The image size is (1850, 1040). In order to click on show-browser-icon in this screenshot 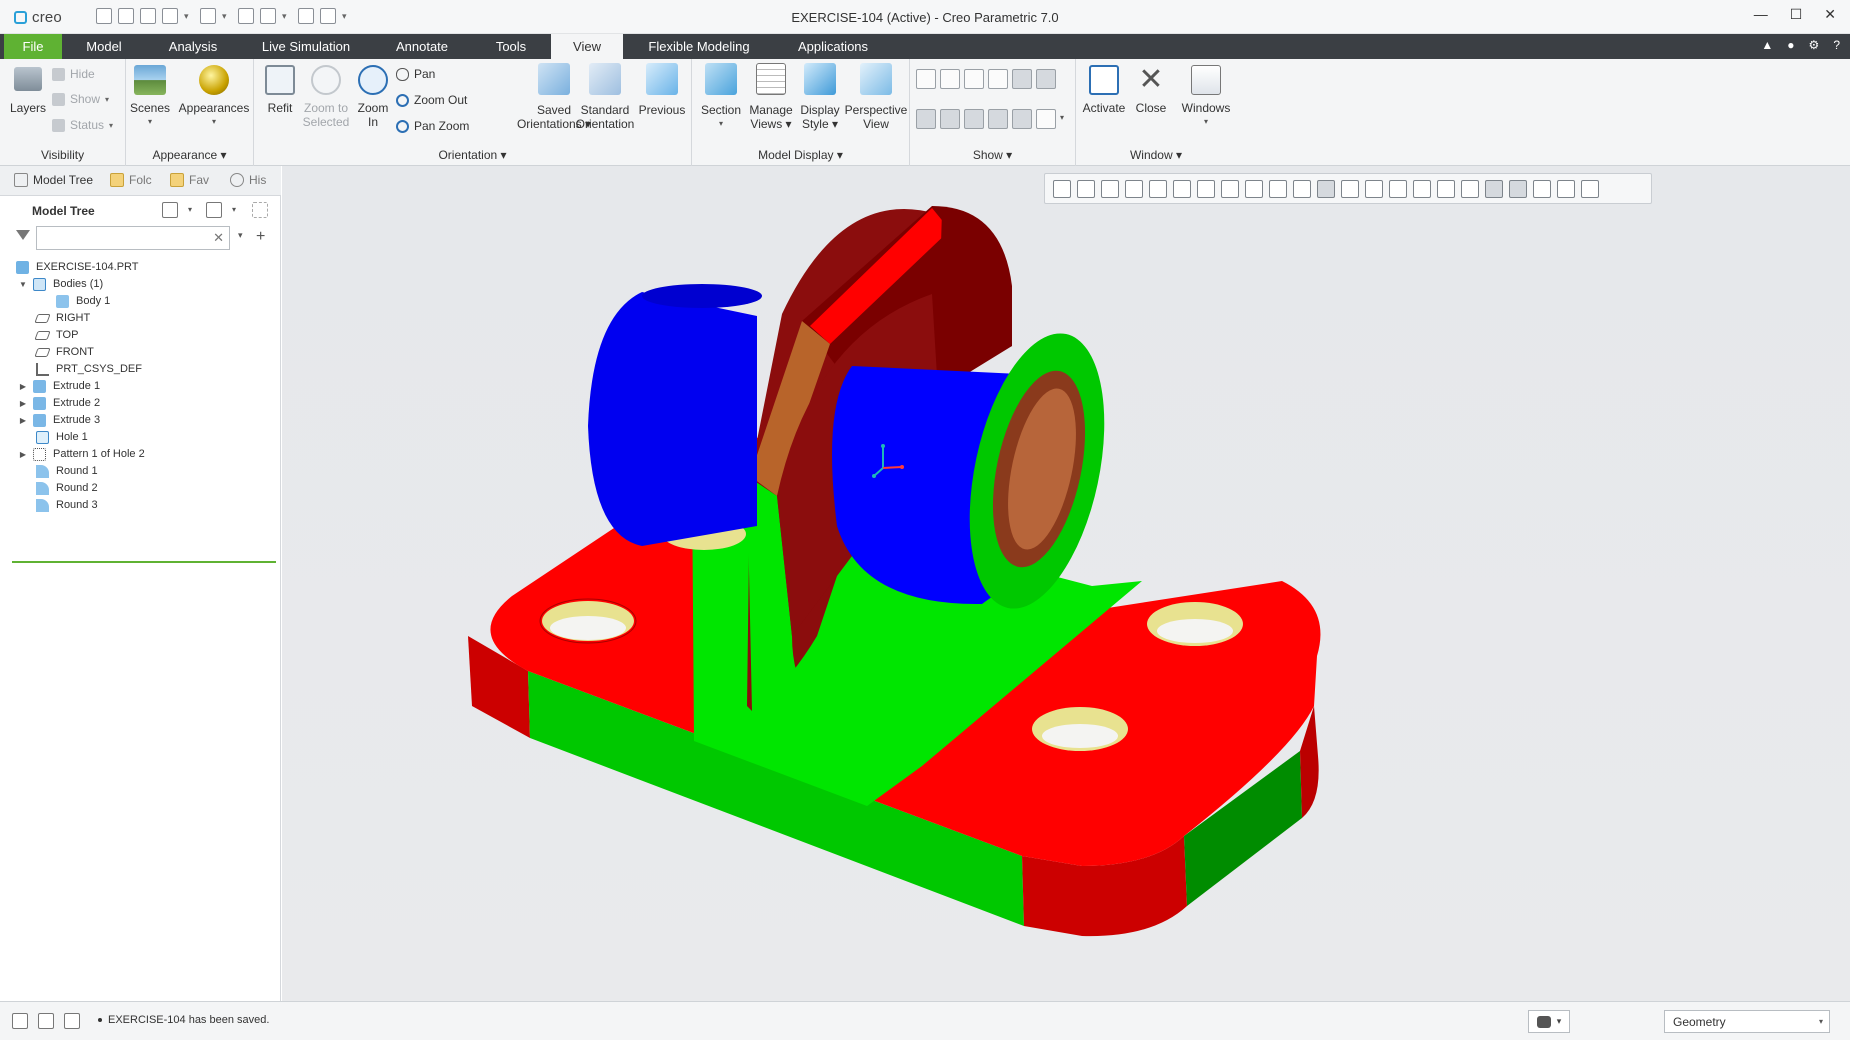, I will do `click(46, 1021)`.